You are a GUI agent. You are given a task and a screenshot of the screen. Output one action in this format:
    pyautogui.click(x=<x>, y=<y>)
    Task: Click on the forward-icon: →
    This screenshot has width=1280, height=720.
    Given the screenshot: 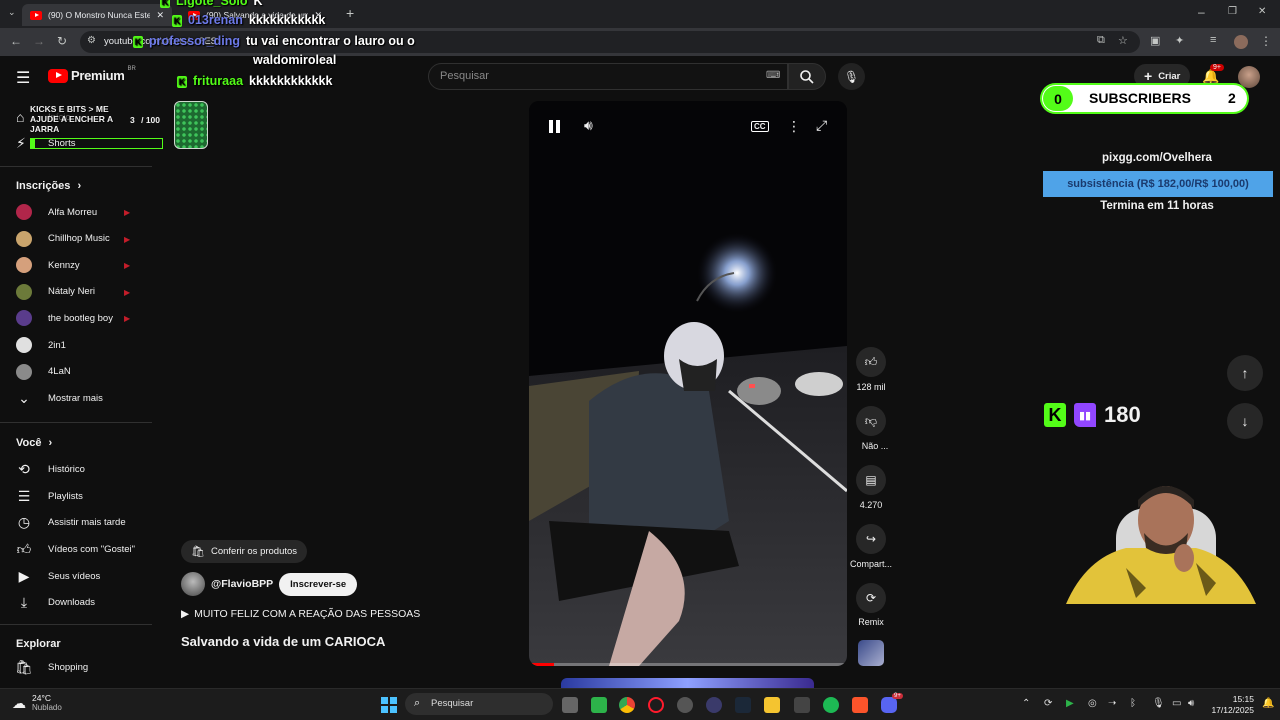 What is the action you would take?
    pyautogui.click(x=39, y=41)
    